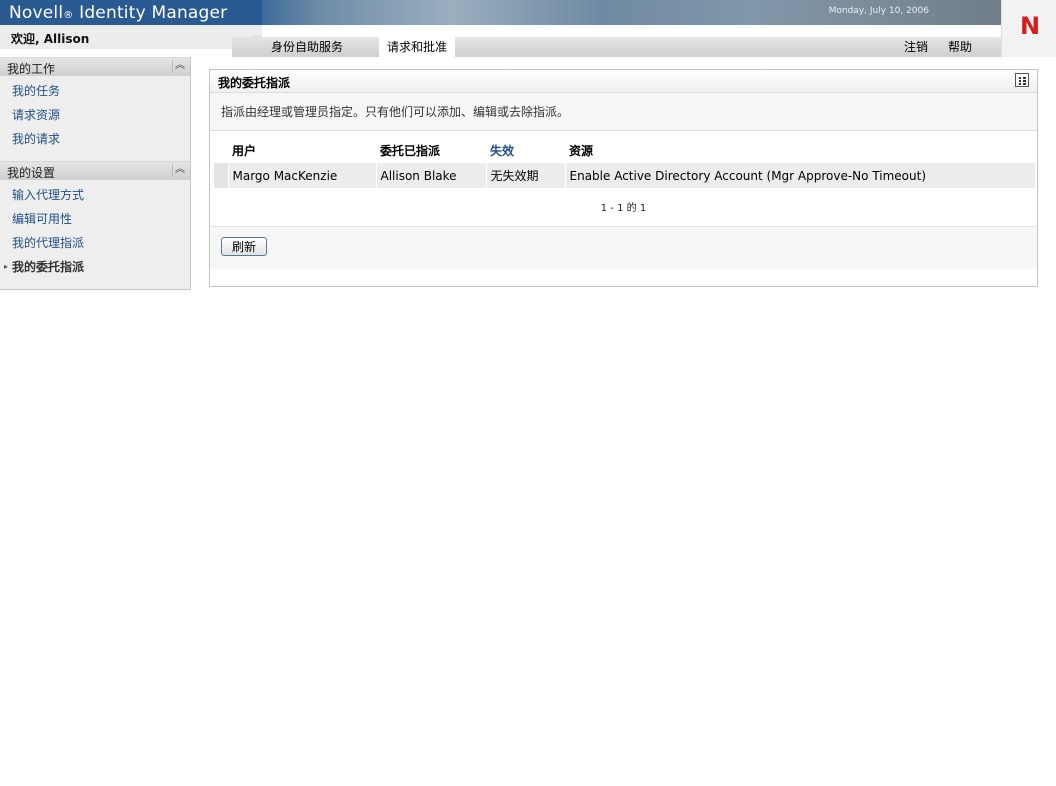  What do you see at coordinates (395, 112) in the screenshot?
I see `panel-description: 指派由经理或管理员指定。只有他们可以添加、编辑或去除指派。` at bounding box center [395, 112].